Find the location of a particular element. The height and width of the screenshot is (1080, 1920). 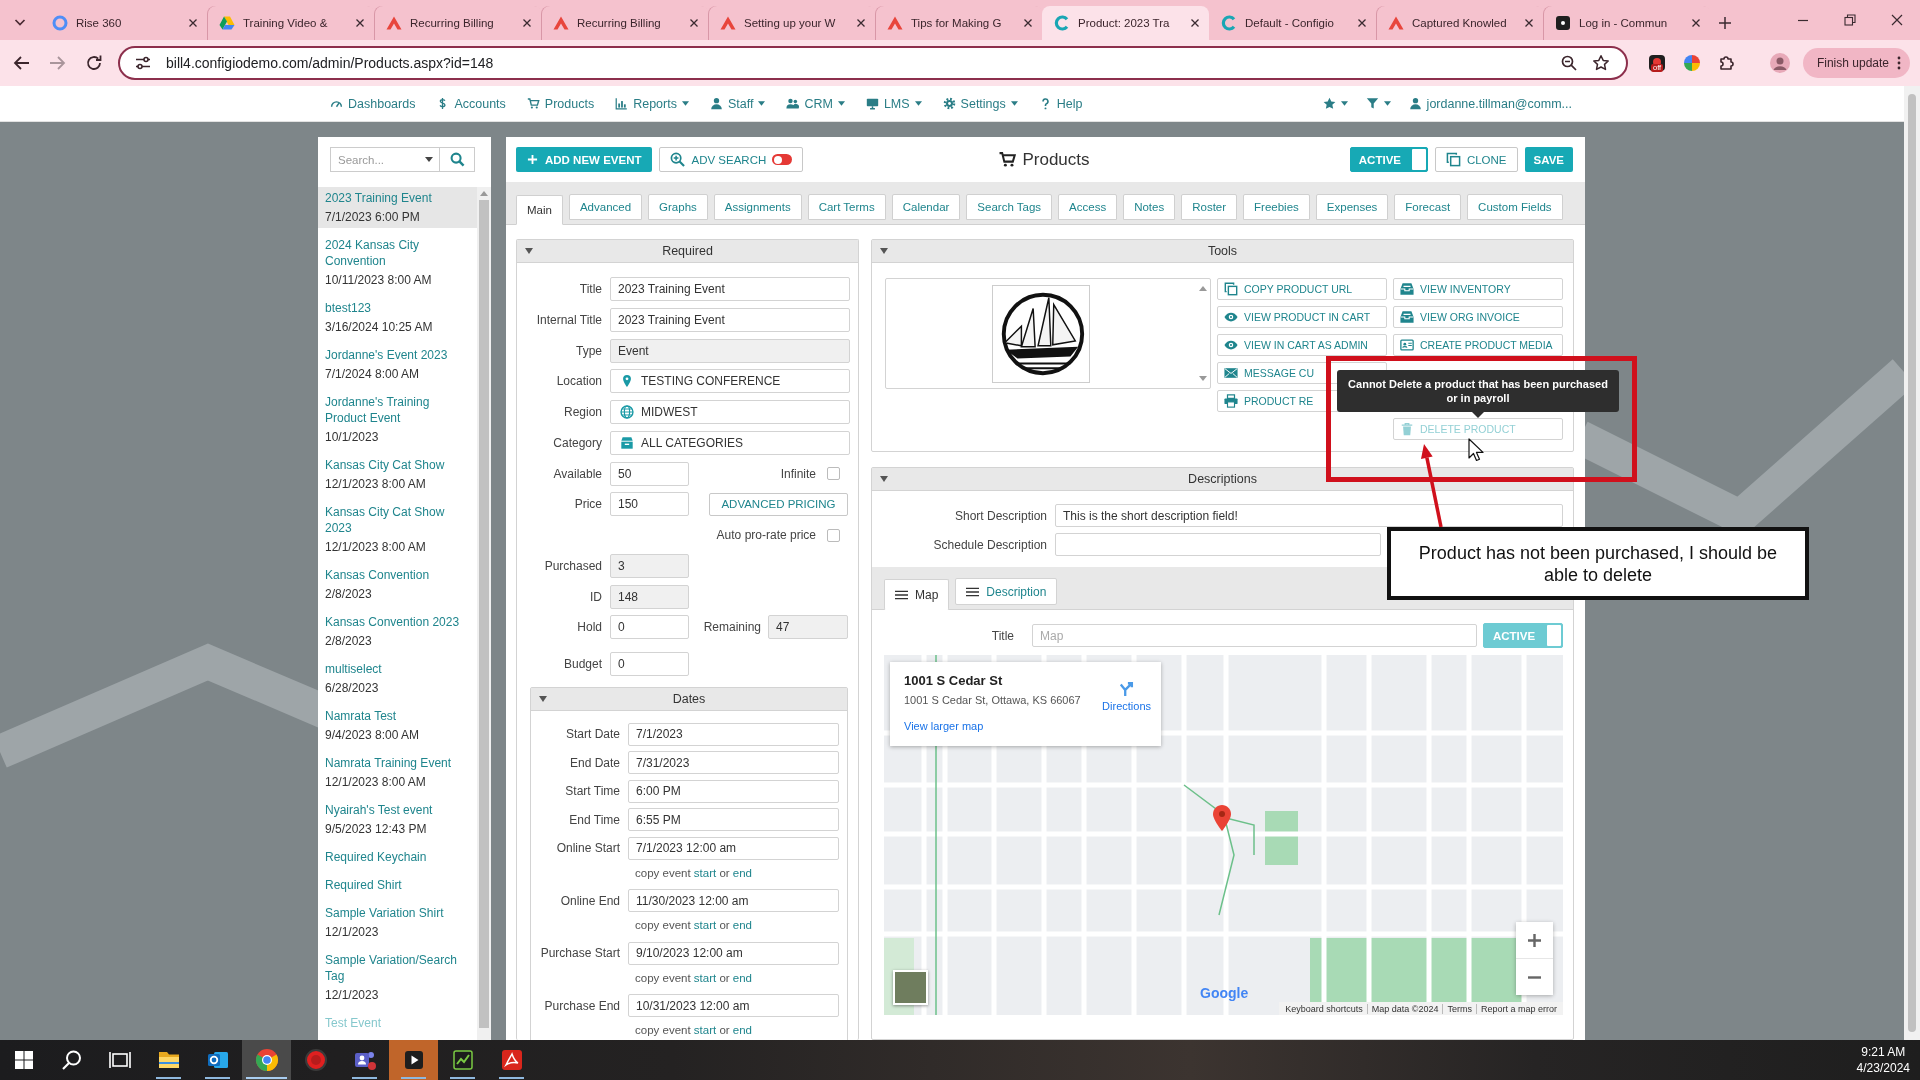

map-attribution-link: Terms is located at coordinates (1459, 1008).